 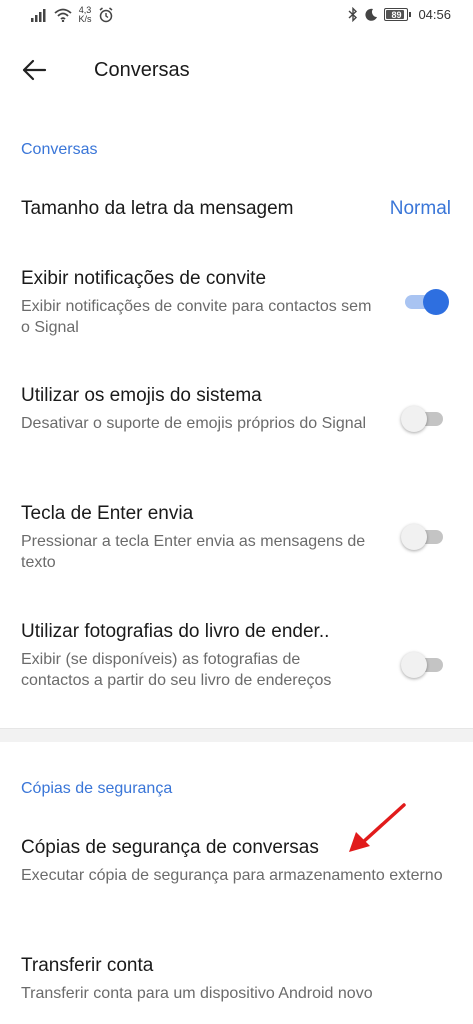 I want to click on network-speed-unit: K/s, so click(x=85, y=19).